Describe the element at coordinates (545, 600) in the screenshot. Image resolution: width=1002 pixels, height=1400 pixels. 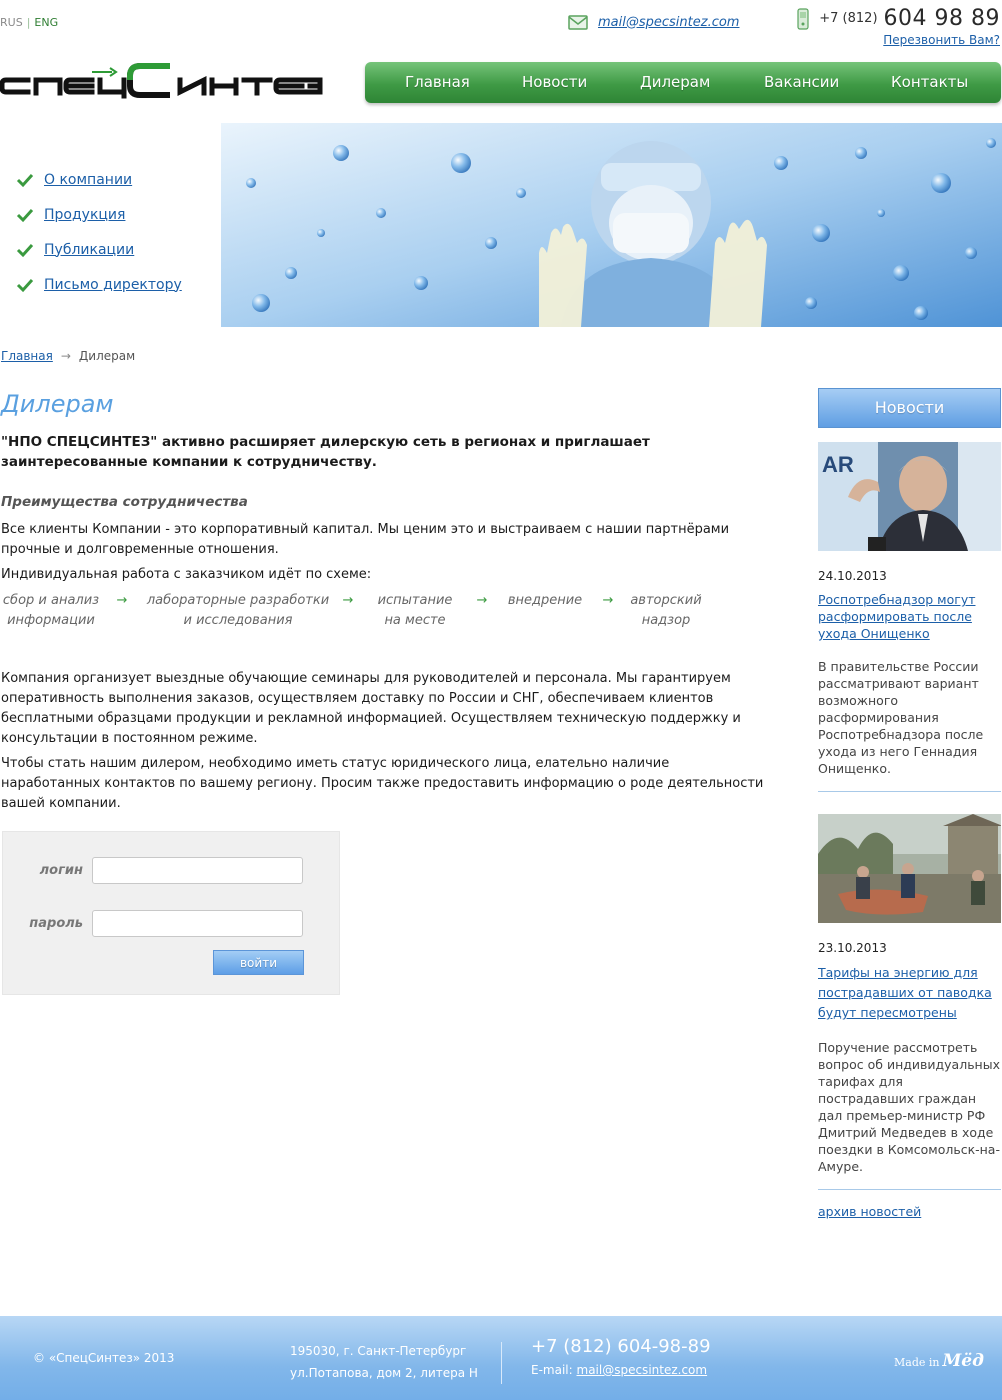
I see `flow-step: внедрение` at that location.